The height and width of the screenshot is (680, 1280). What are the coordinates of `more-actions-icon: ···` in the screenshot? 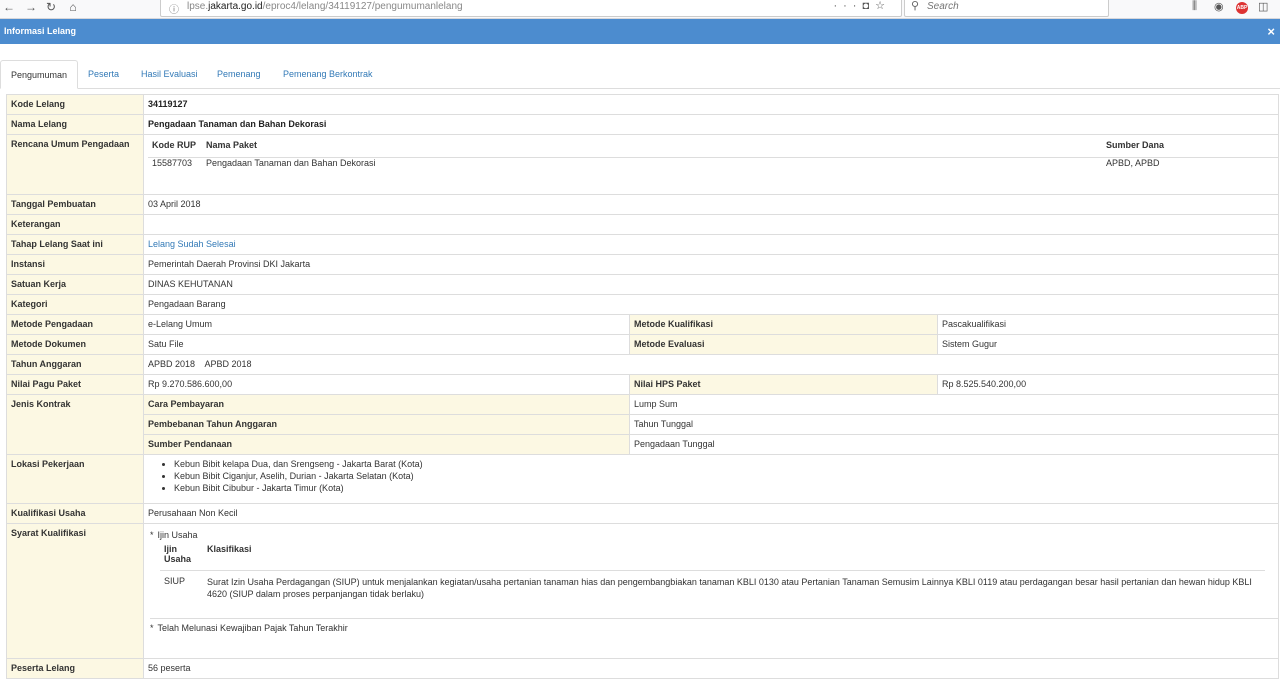 It's located at (847, 6).